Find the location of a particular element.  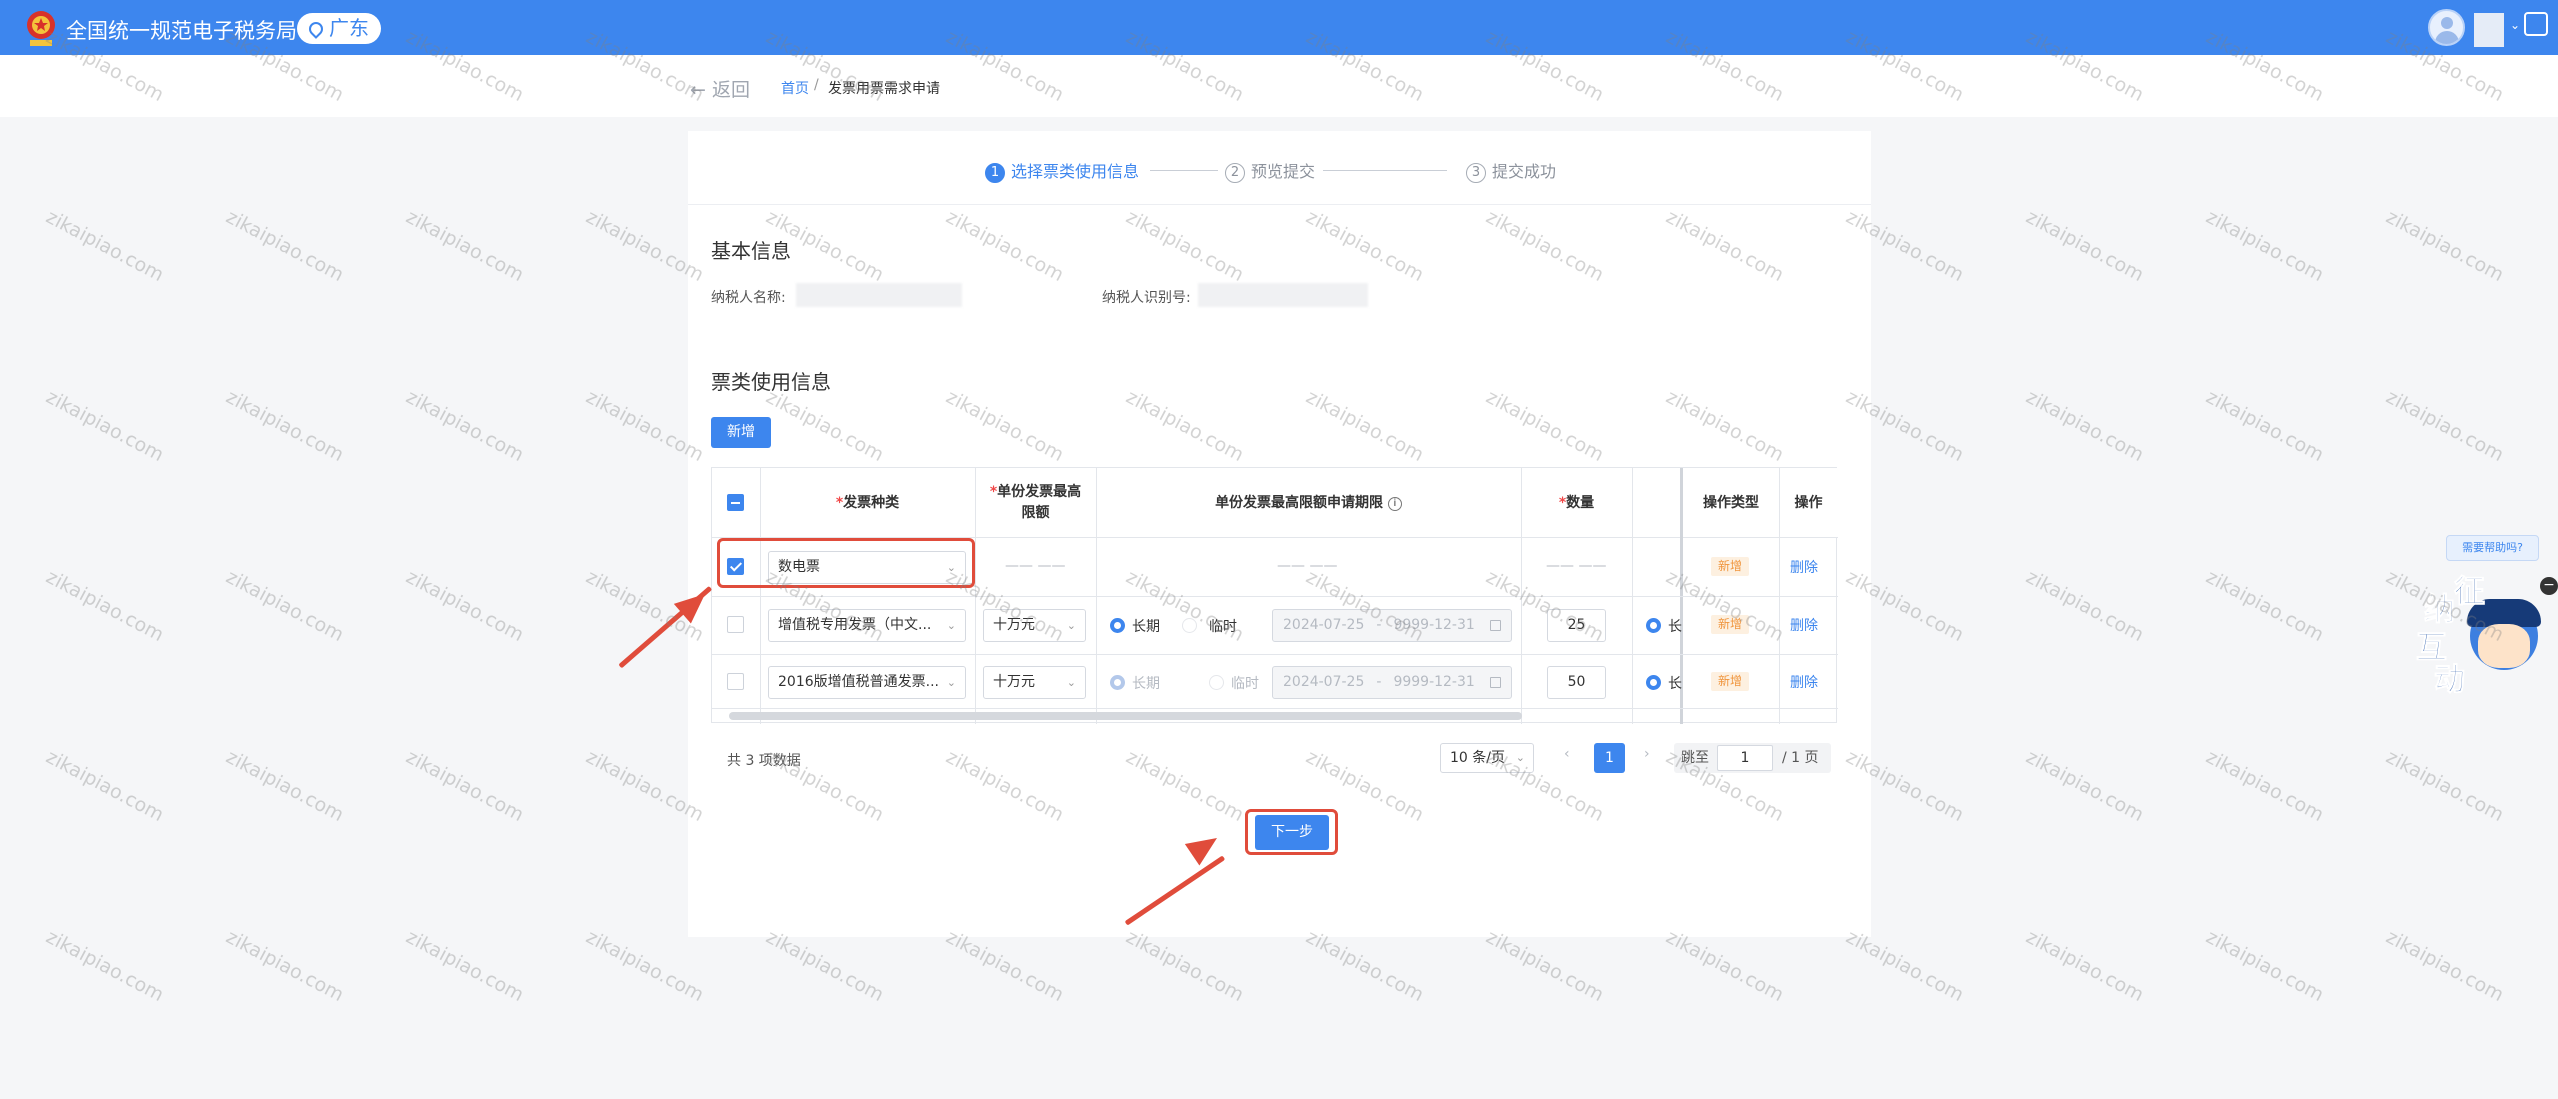

page-size-select: 10 条/页 ⌄ is located at coordinates (1487, 758).